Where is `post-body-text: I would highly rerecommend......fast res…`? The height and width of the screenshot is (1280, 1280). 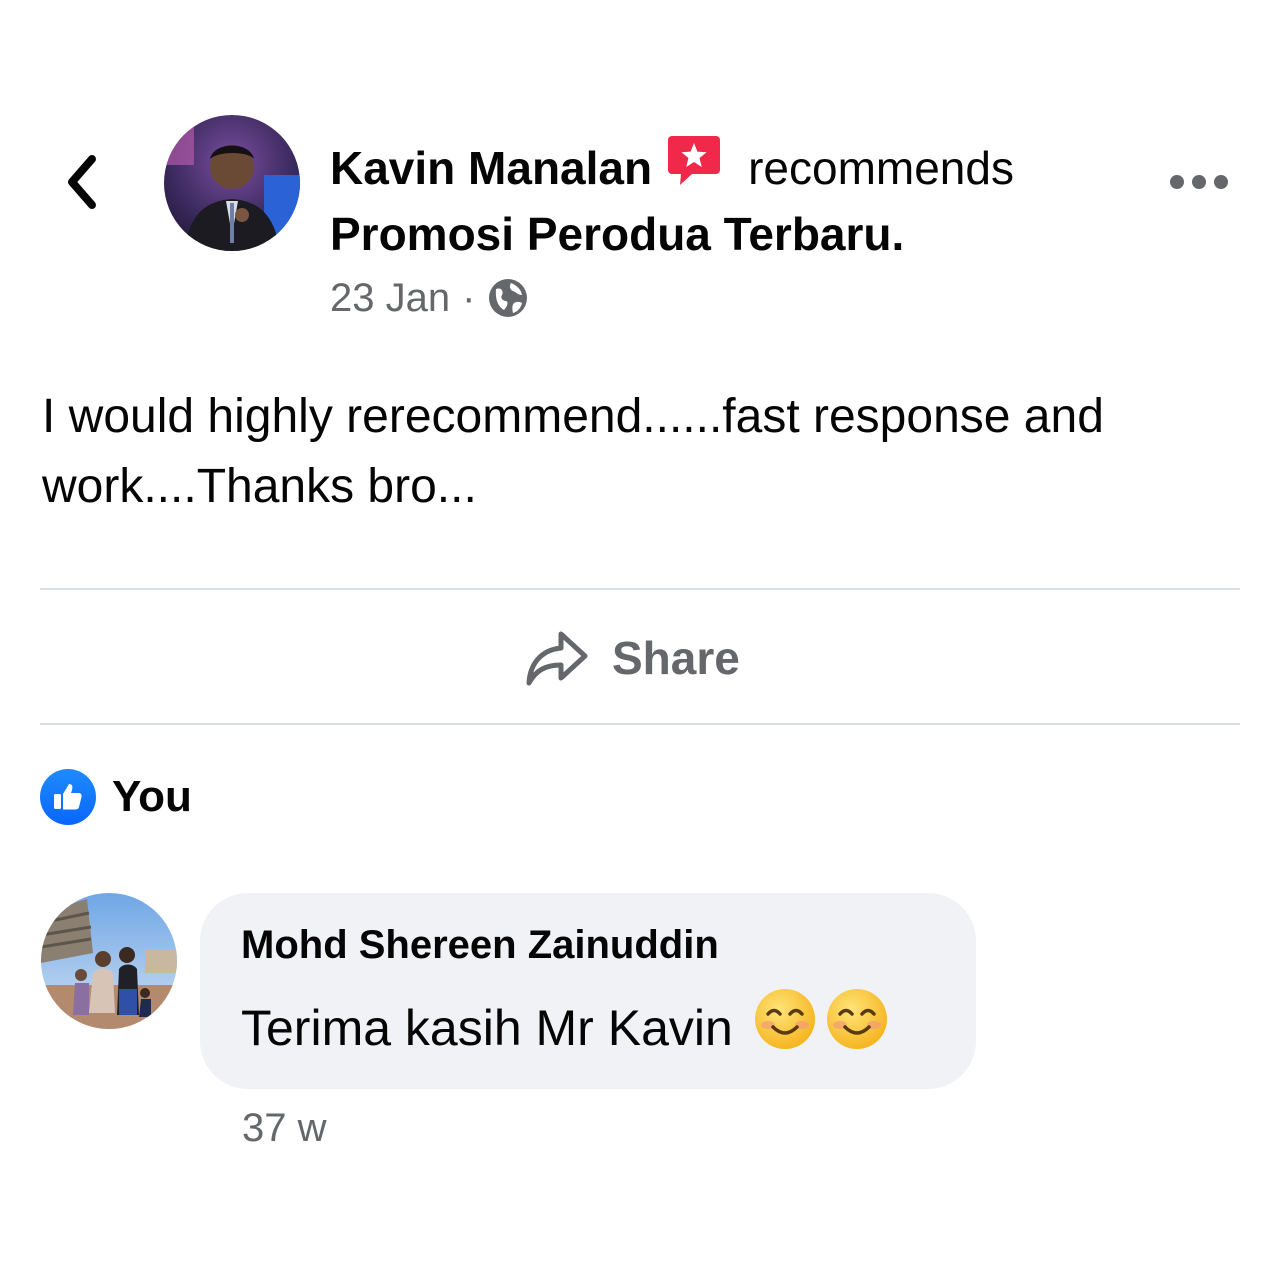 post-body-text: I would highly rerecommend......fast res… is located at coordinates (573, 451).